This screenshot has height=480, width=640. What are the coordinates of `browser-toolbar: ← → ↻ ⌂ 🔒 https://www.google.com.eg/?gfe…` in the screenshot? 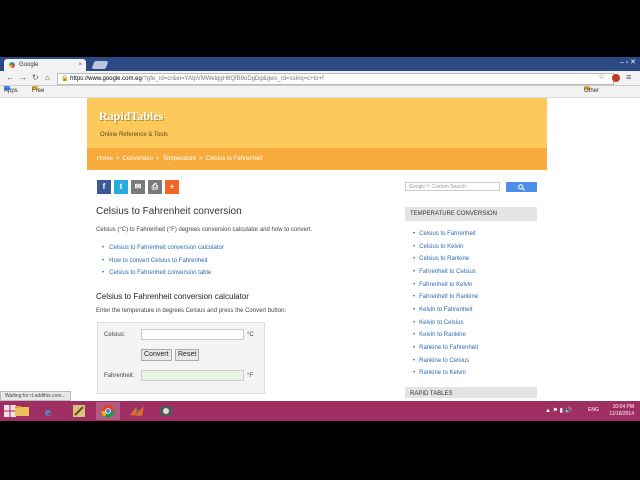 It's located at (320, 78).